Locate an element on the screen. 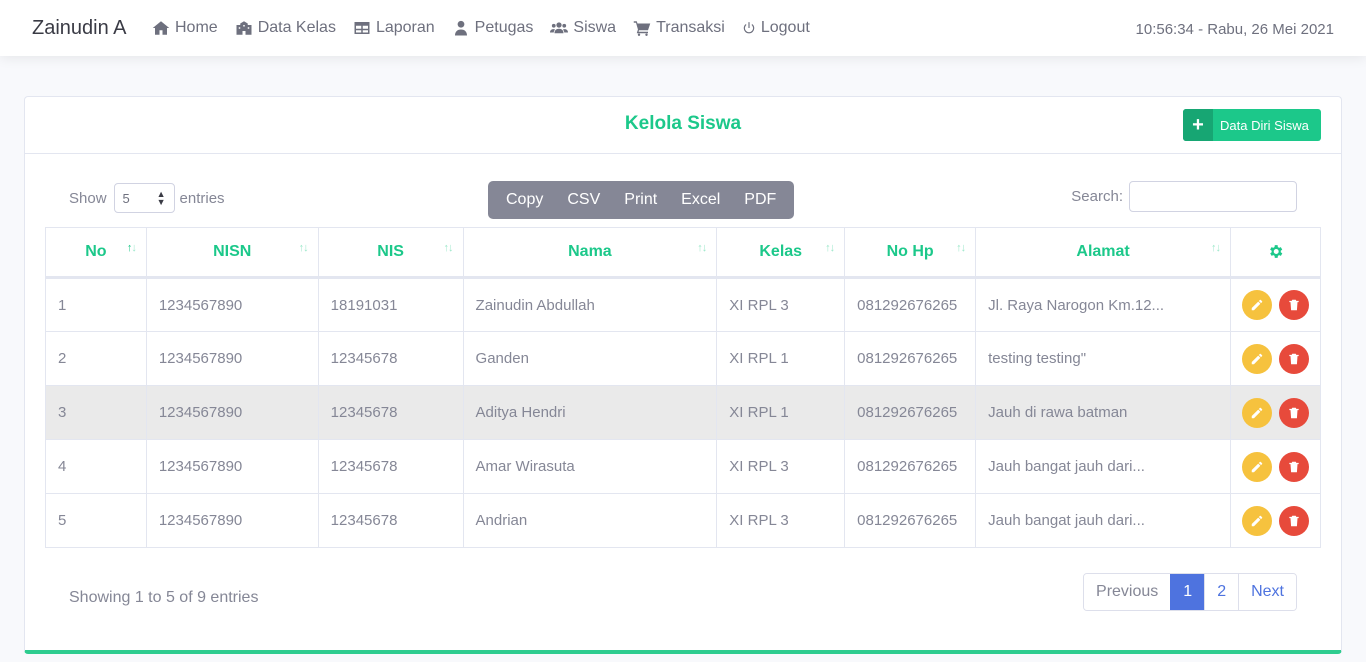  card-header: Kelola Siswa + Data Diri Siswa is located at coordinates (683, 125).